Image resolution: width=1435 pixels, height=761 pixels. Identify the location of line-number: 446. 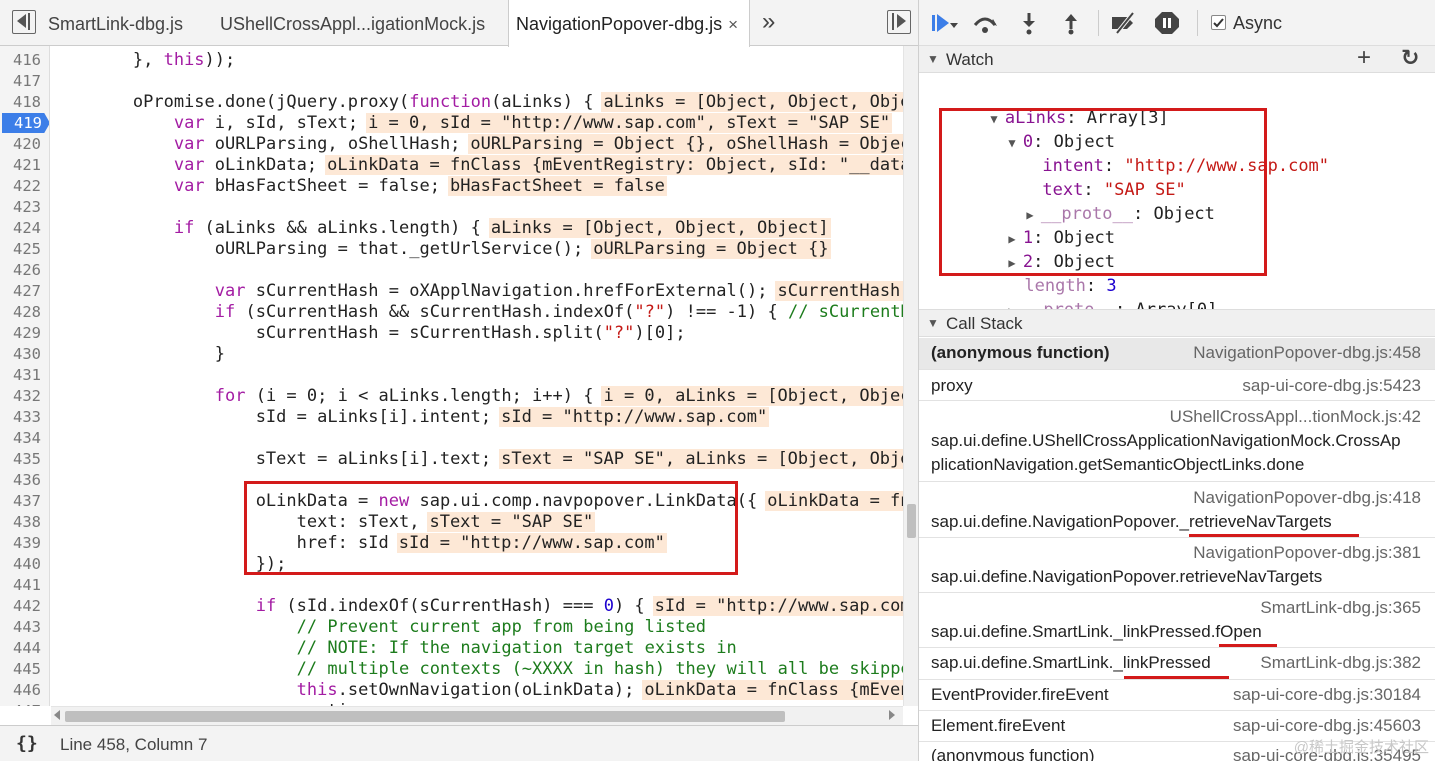
(27, 690).